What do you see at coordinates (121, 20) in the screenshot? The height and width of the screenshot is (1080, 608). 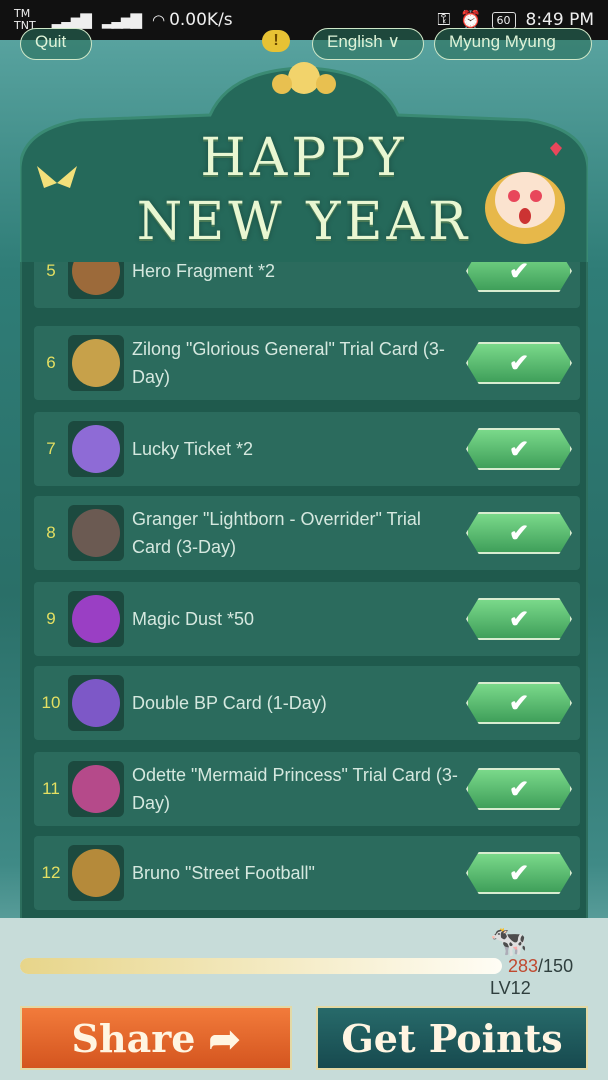 I see `signal-icon-2: ▂▃▅▇` at bounding box center [121, 20].